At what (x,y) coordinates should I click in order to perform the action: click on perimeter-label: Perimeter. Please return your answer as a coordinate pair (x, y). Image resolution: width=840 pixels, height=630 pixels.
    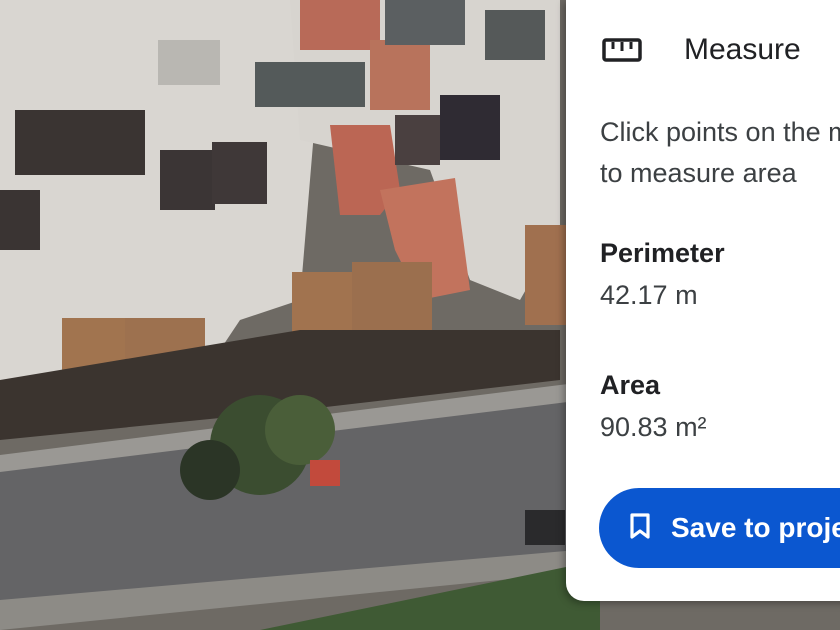
    Looking at the image, I should click on (662, 253).